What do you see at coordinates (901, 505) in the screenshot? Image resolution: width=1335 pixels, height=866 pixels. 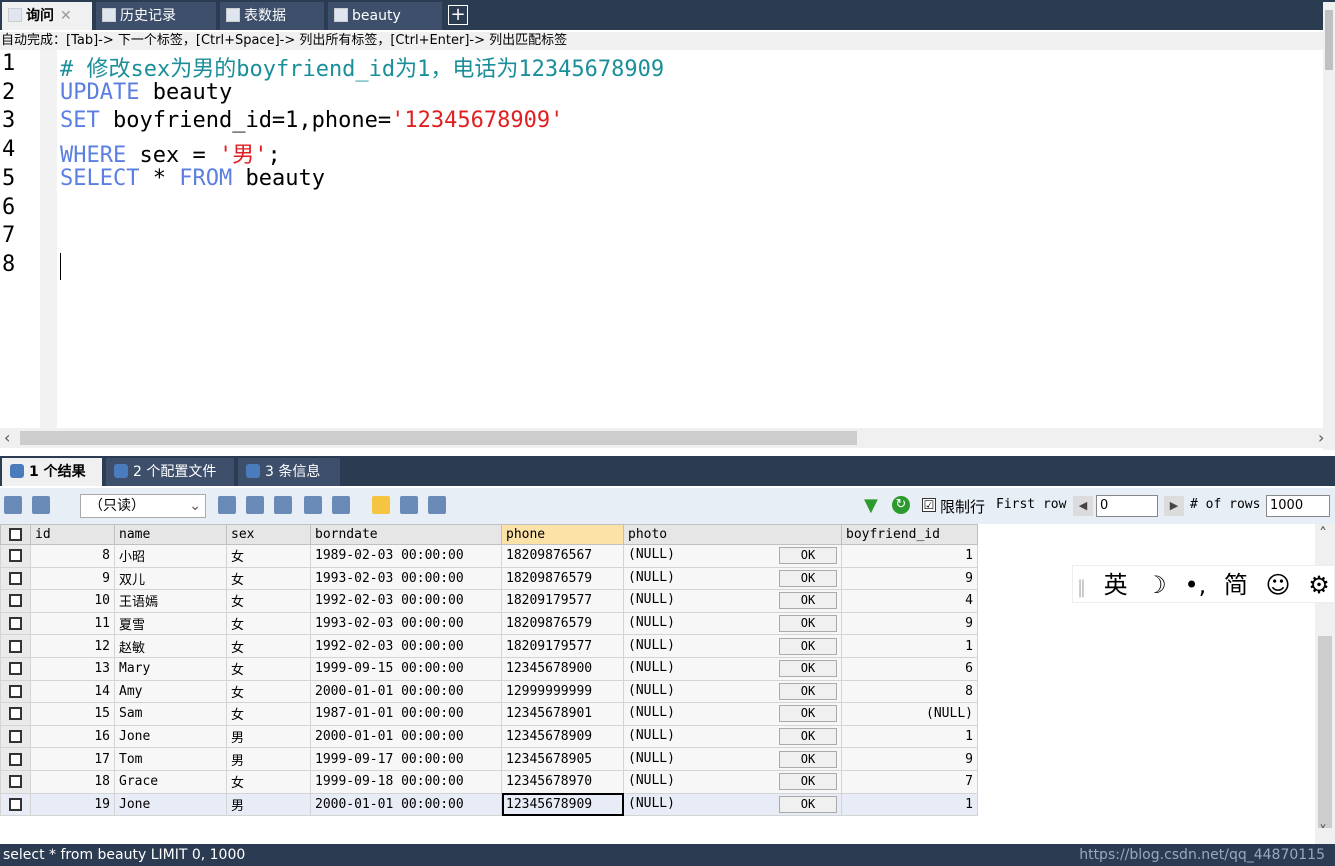 I see `refresh-icon: ↻` at bounding box center [901, 505].